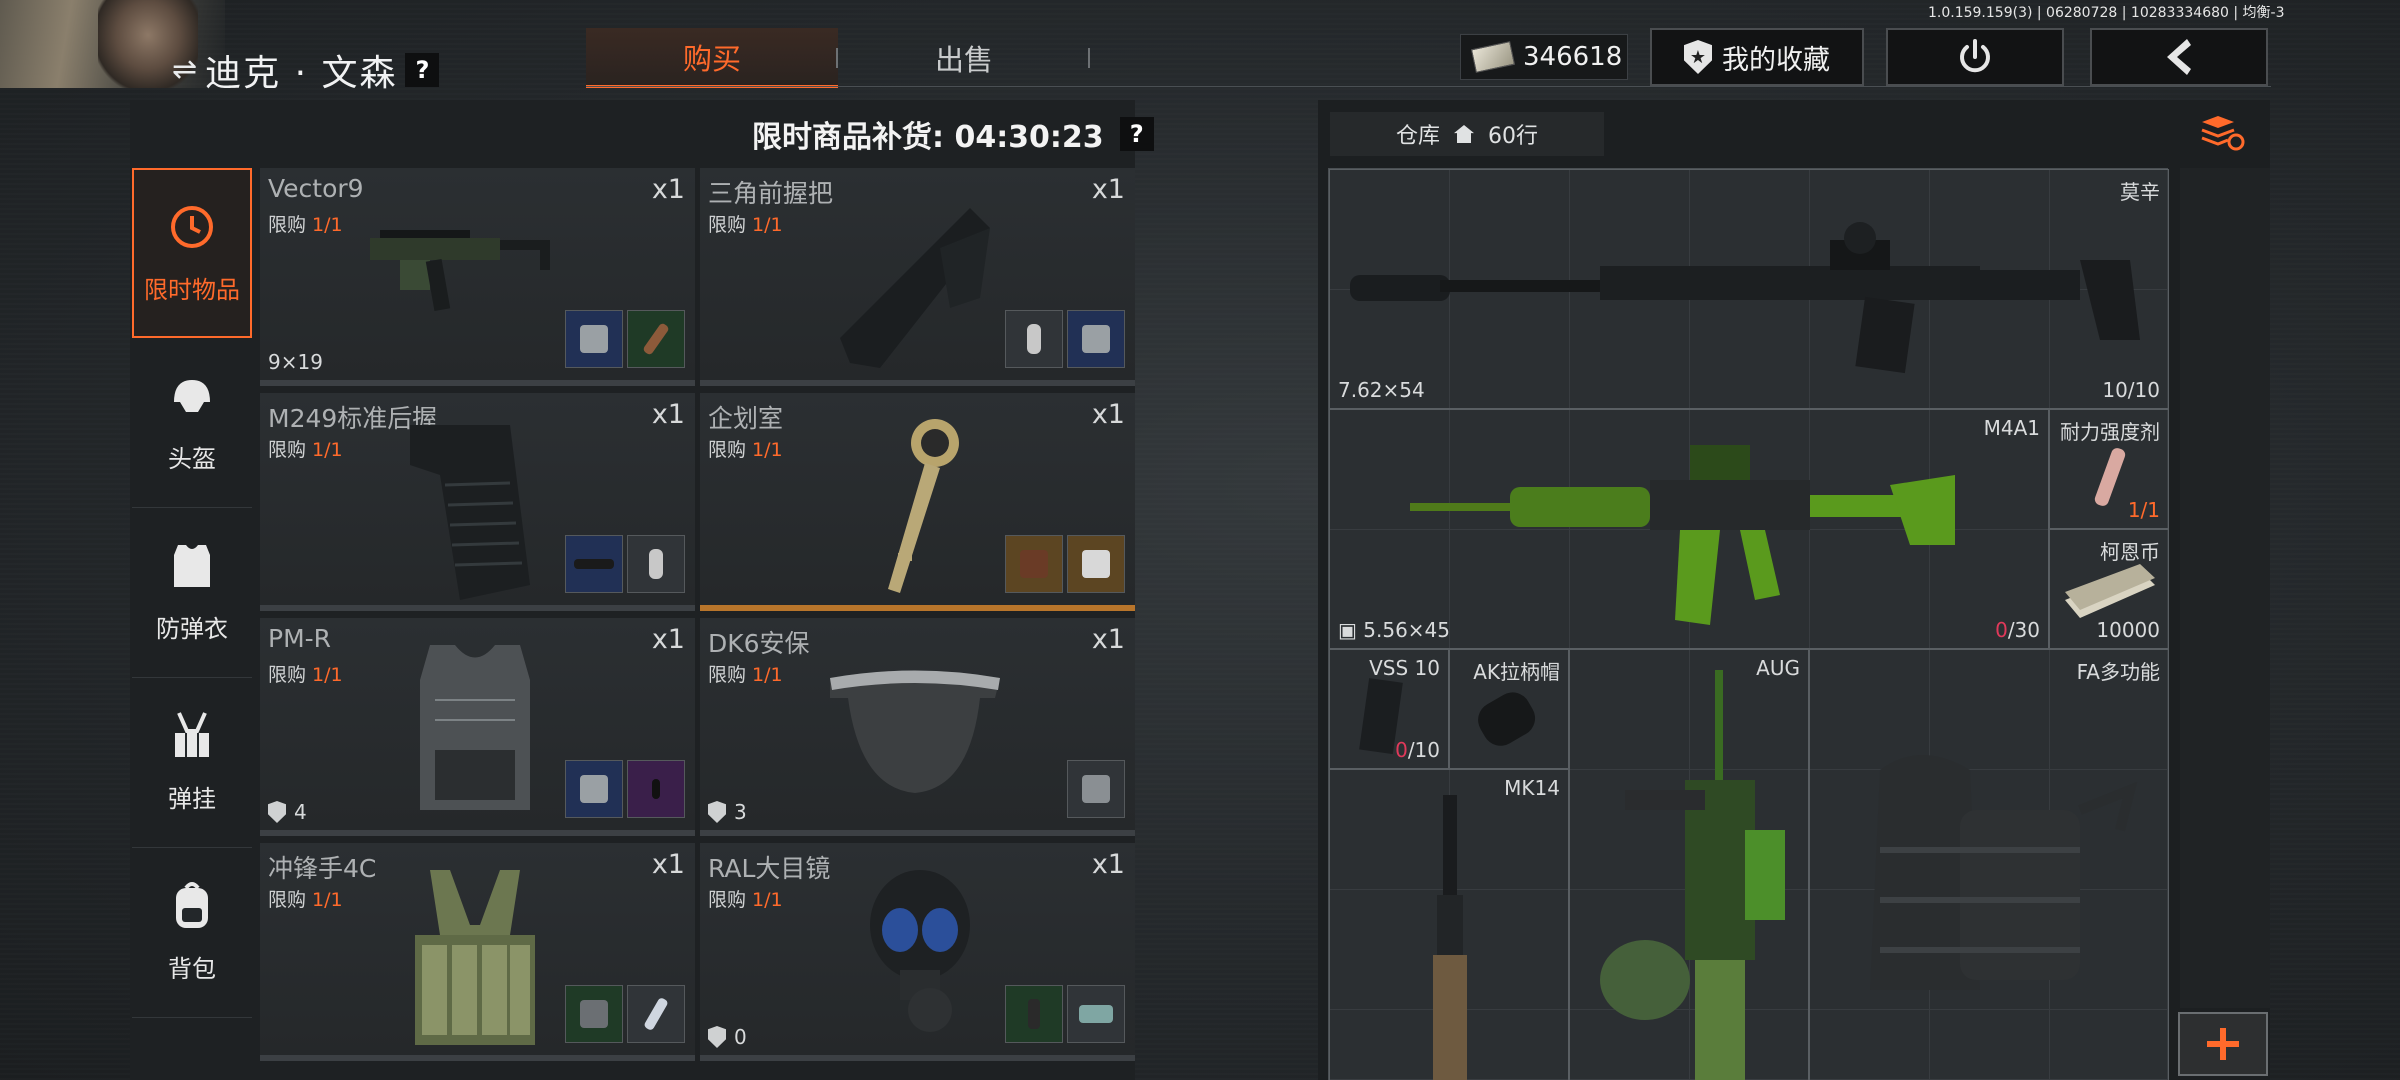  Describe the element at coordinates (740, 812) in the screenshot. I see `armor-value: 3` at that location.